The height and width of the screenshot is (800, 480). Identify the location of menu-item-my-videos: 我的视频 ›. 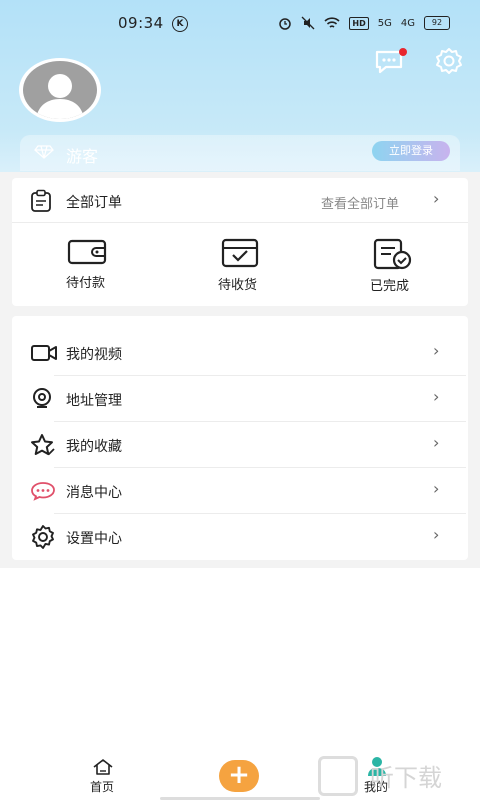
(240, 352).